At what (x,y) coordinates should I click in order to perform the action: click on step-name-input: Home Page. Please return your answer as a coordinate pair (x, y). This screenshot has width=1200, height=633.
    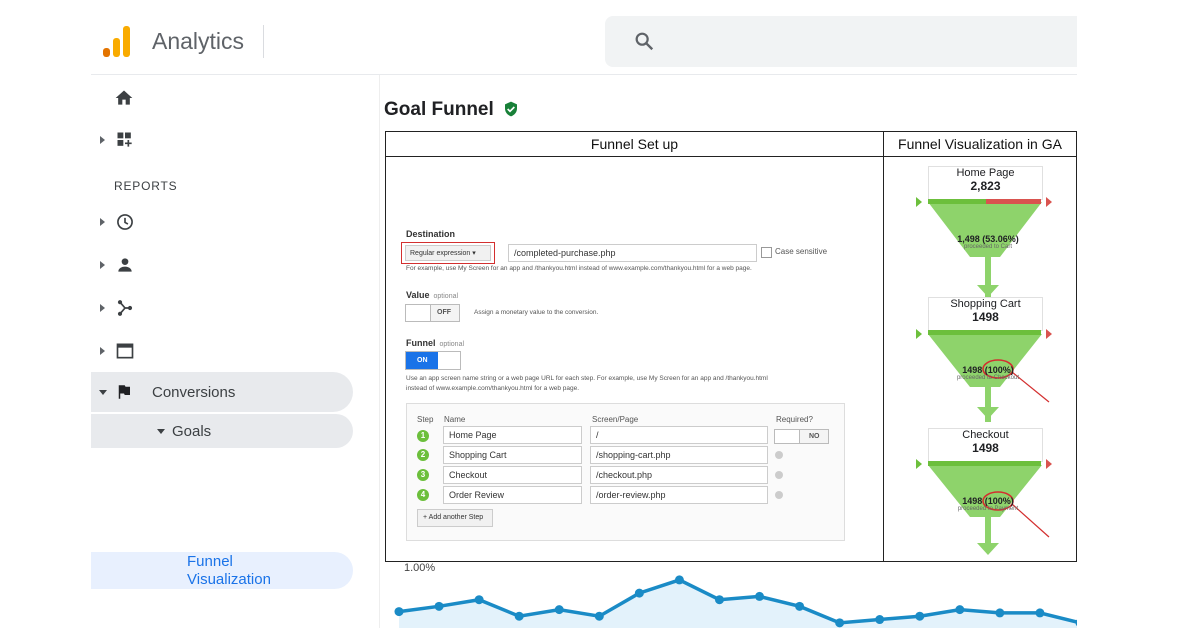
    Looking at the image, I should click on (512, 435).